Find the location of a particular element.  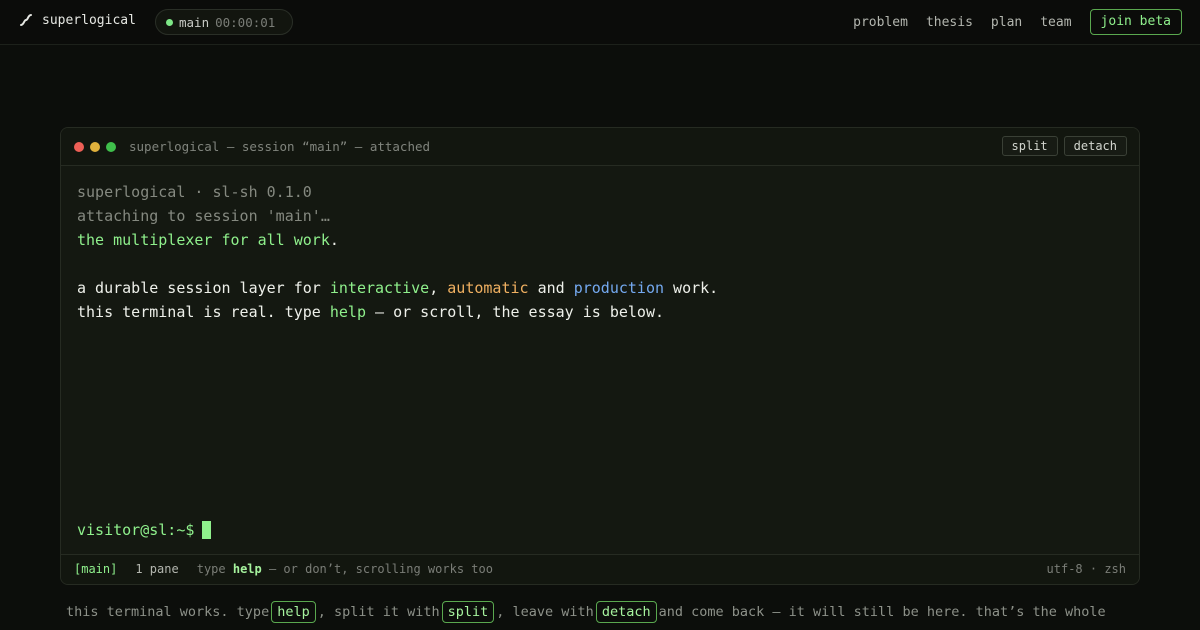

brand-name: superlogical is located at coordinates (89, 20).